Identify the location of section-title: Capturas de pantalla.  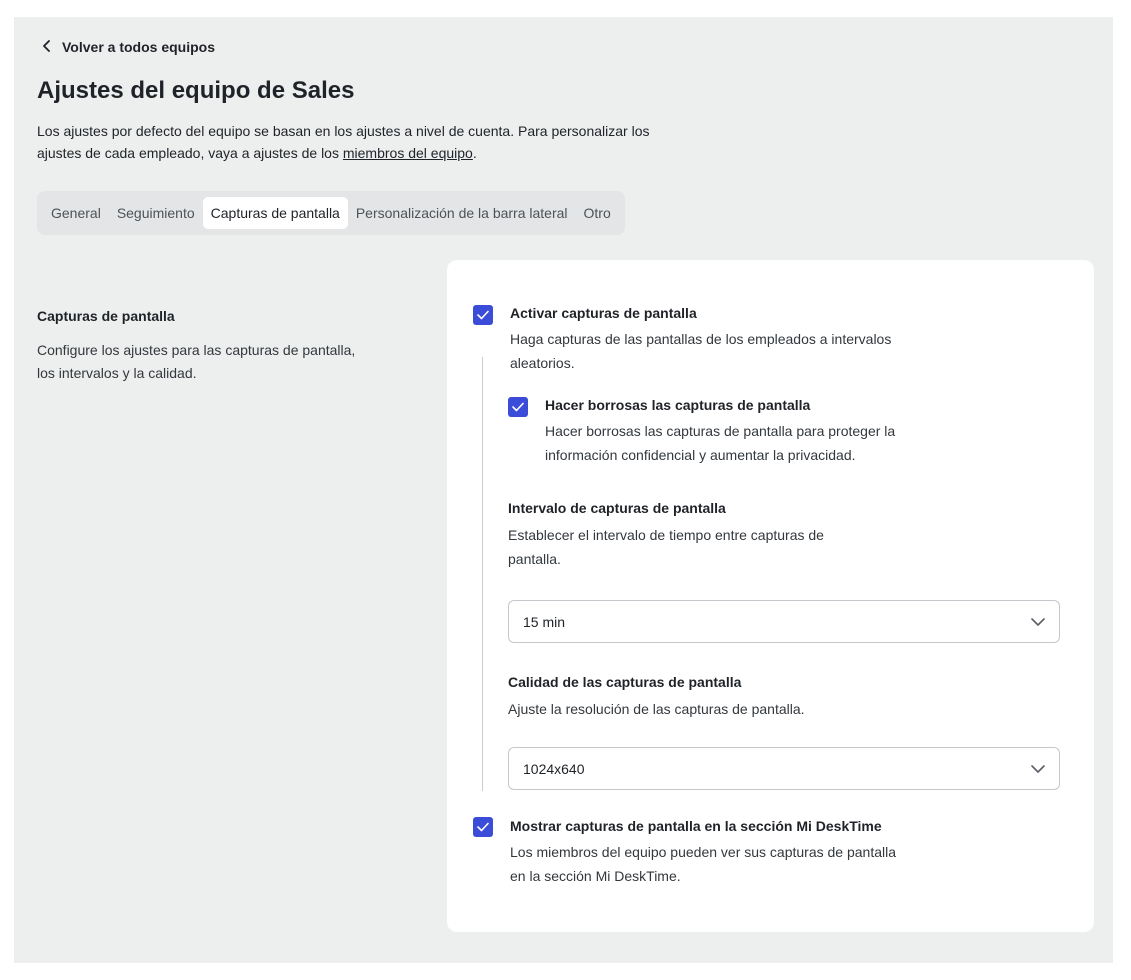
(106, 316).